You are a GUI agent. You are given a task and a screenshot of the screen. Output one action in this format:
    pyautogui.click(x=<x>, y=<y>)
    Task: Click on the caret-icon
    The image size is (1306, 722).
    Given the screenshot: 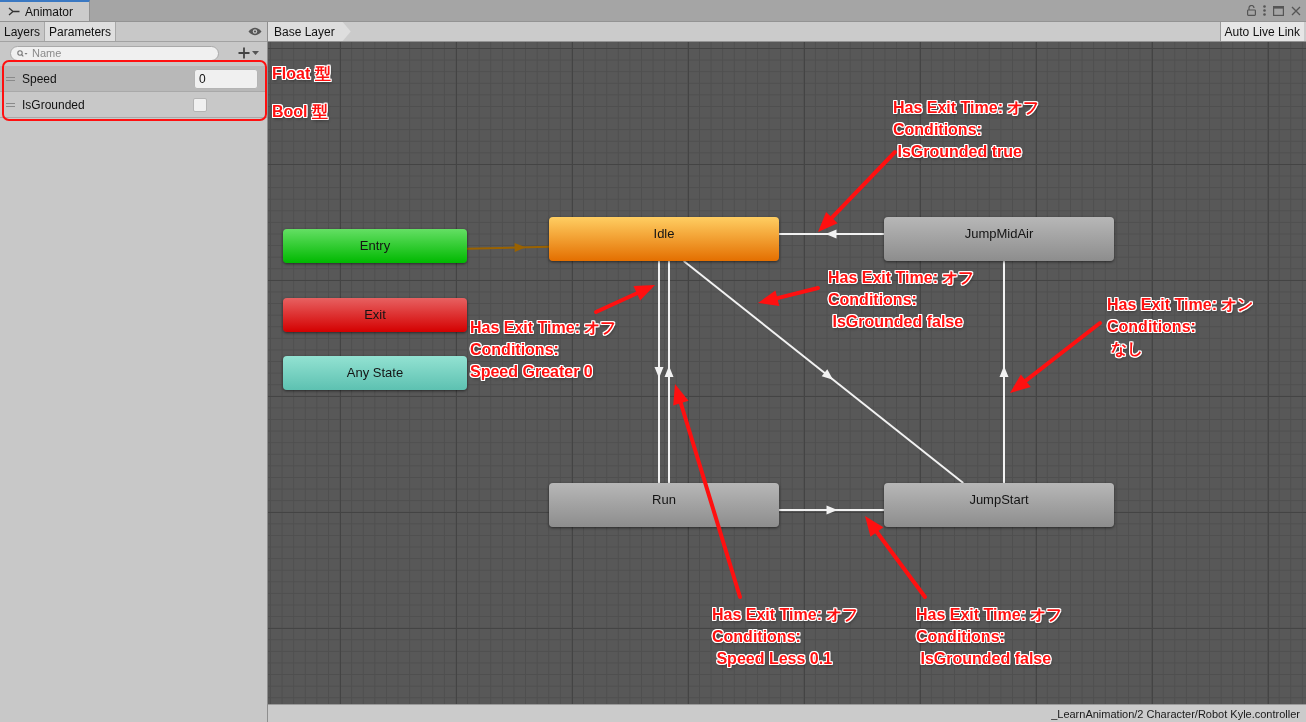 What is the action you would take?
    pyautogui.click(x=255, y=53)
    